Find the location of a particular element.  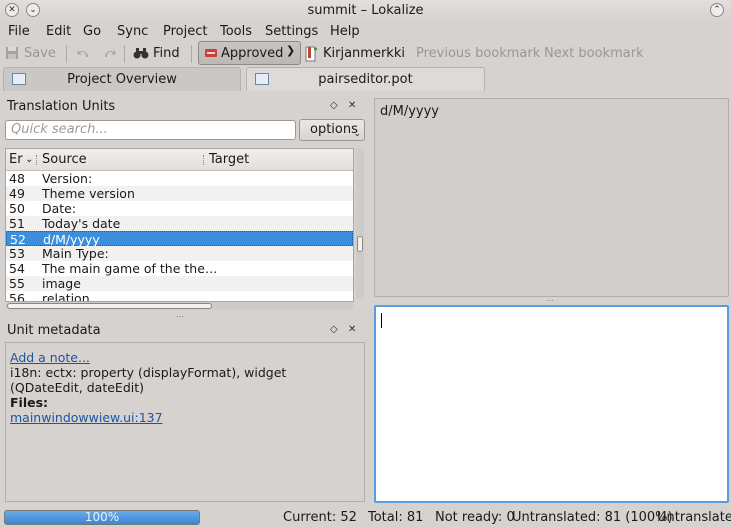

tab-project-overview: Project Overview is located at coordinates (122, 79).